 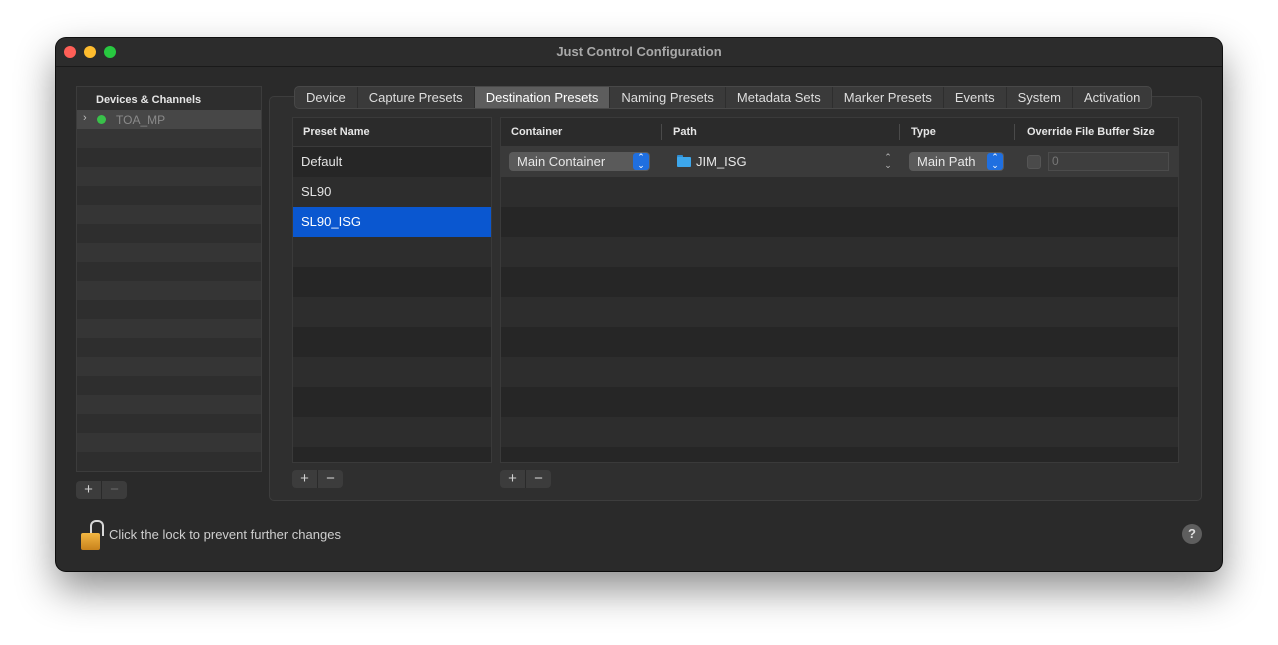 I want to click on type-value: Main Path, so click(x=946, y=161).